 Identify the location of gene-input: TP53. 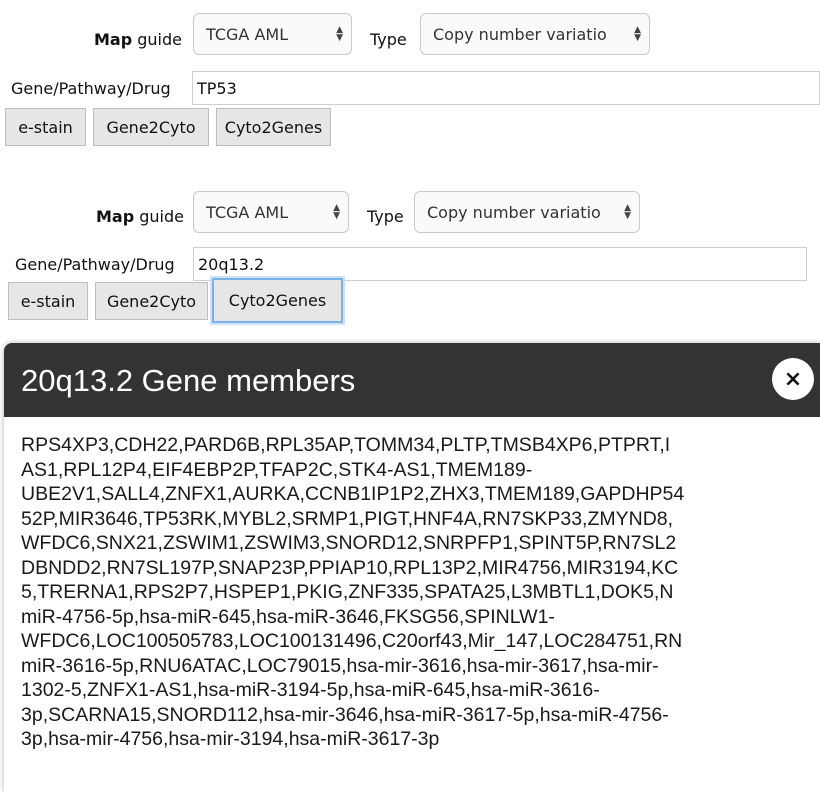
(506, 88).